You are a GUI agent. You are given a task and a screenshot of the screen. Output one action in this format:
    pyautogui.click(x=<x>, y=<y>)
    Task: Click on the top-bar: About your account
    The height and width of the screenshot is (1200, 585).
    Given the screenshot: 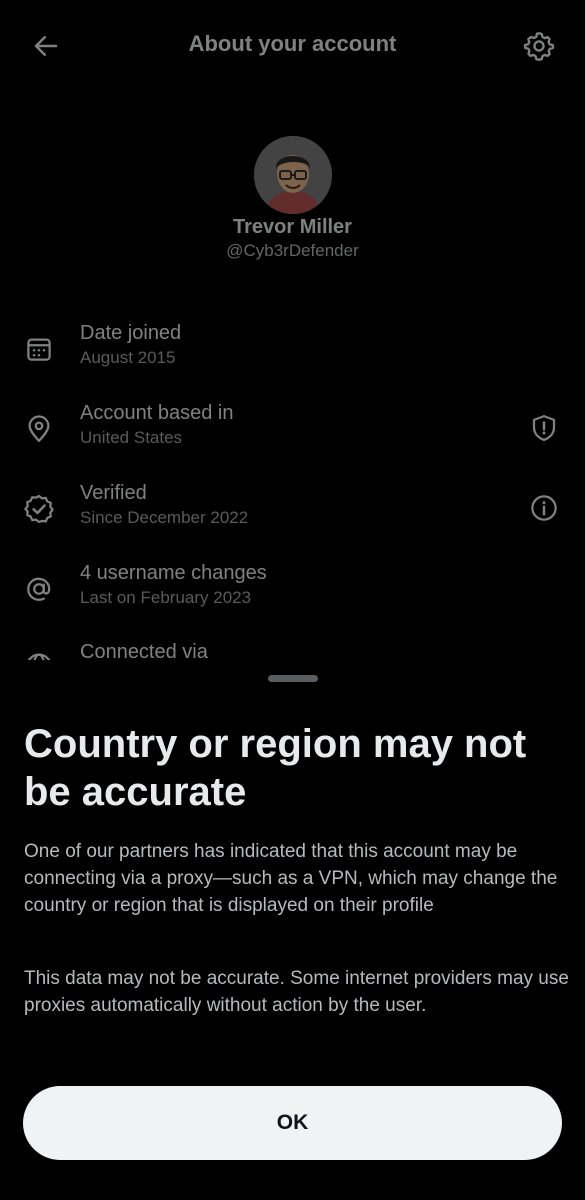 What is the action you would take?
    pyautogui.click(x=292, y=46)
    